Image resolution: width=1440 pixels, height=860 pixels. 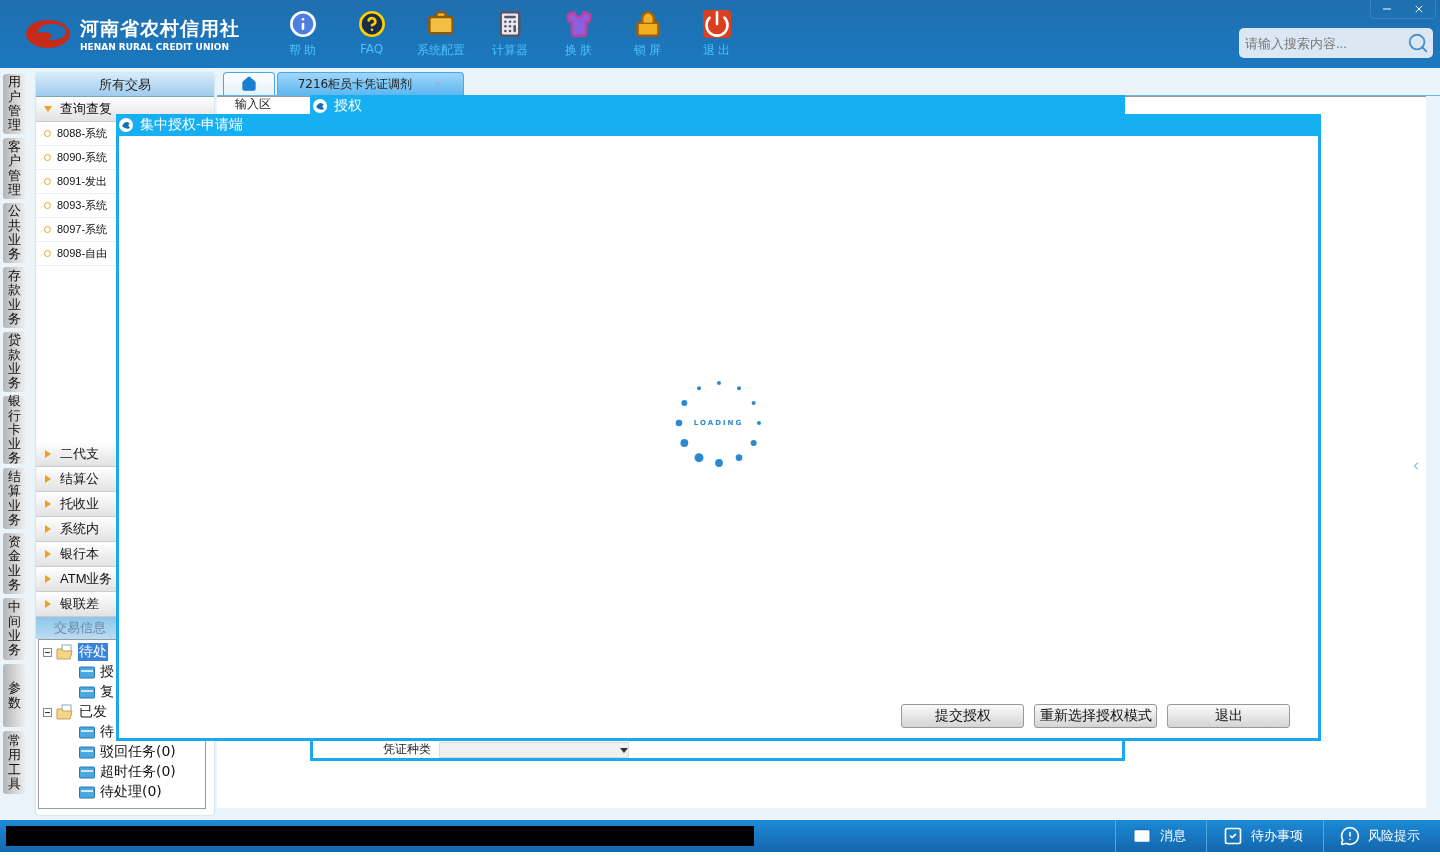 What do you see at coordinates (14, 104) in the screenshot?
I see `side-tab: 用户管理` at bounding box center [14, 104].